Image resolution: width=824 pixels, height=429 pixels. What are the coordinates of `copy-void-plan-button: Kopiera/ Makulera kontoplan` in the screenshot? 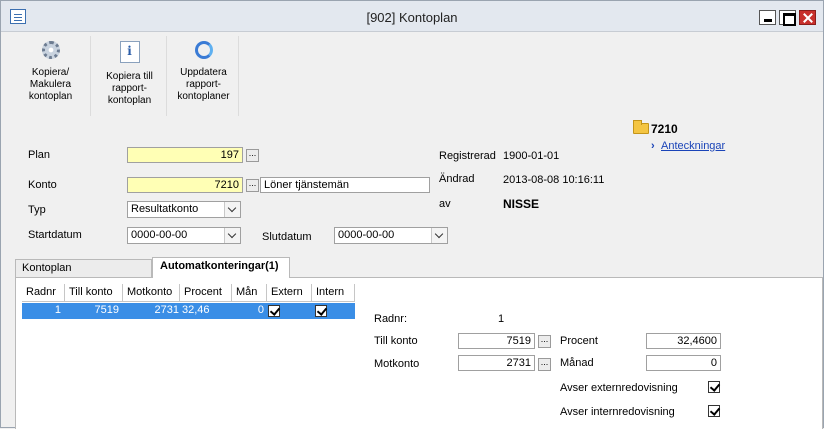 It's located at (51, 76).